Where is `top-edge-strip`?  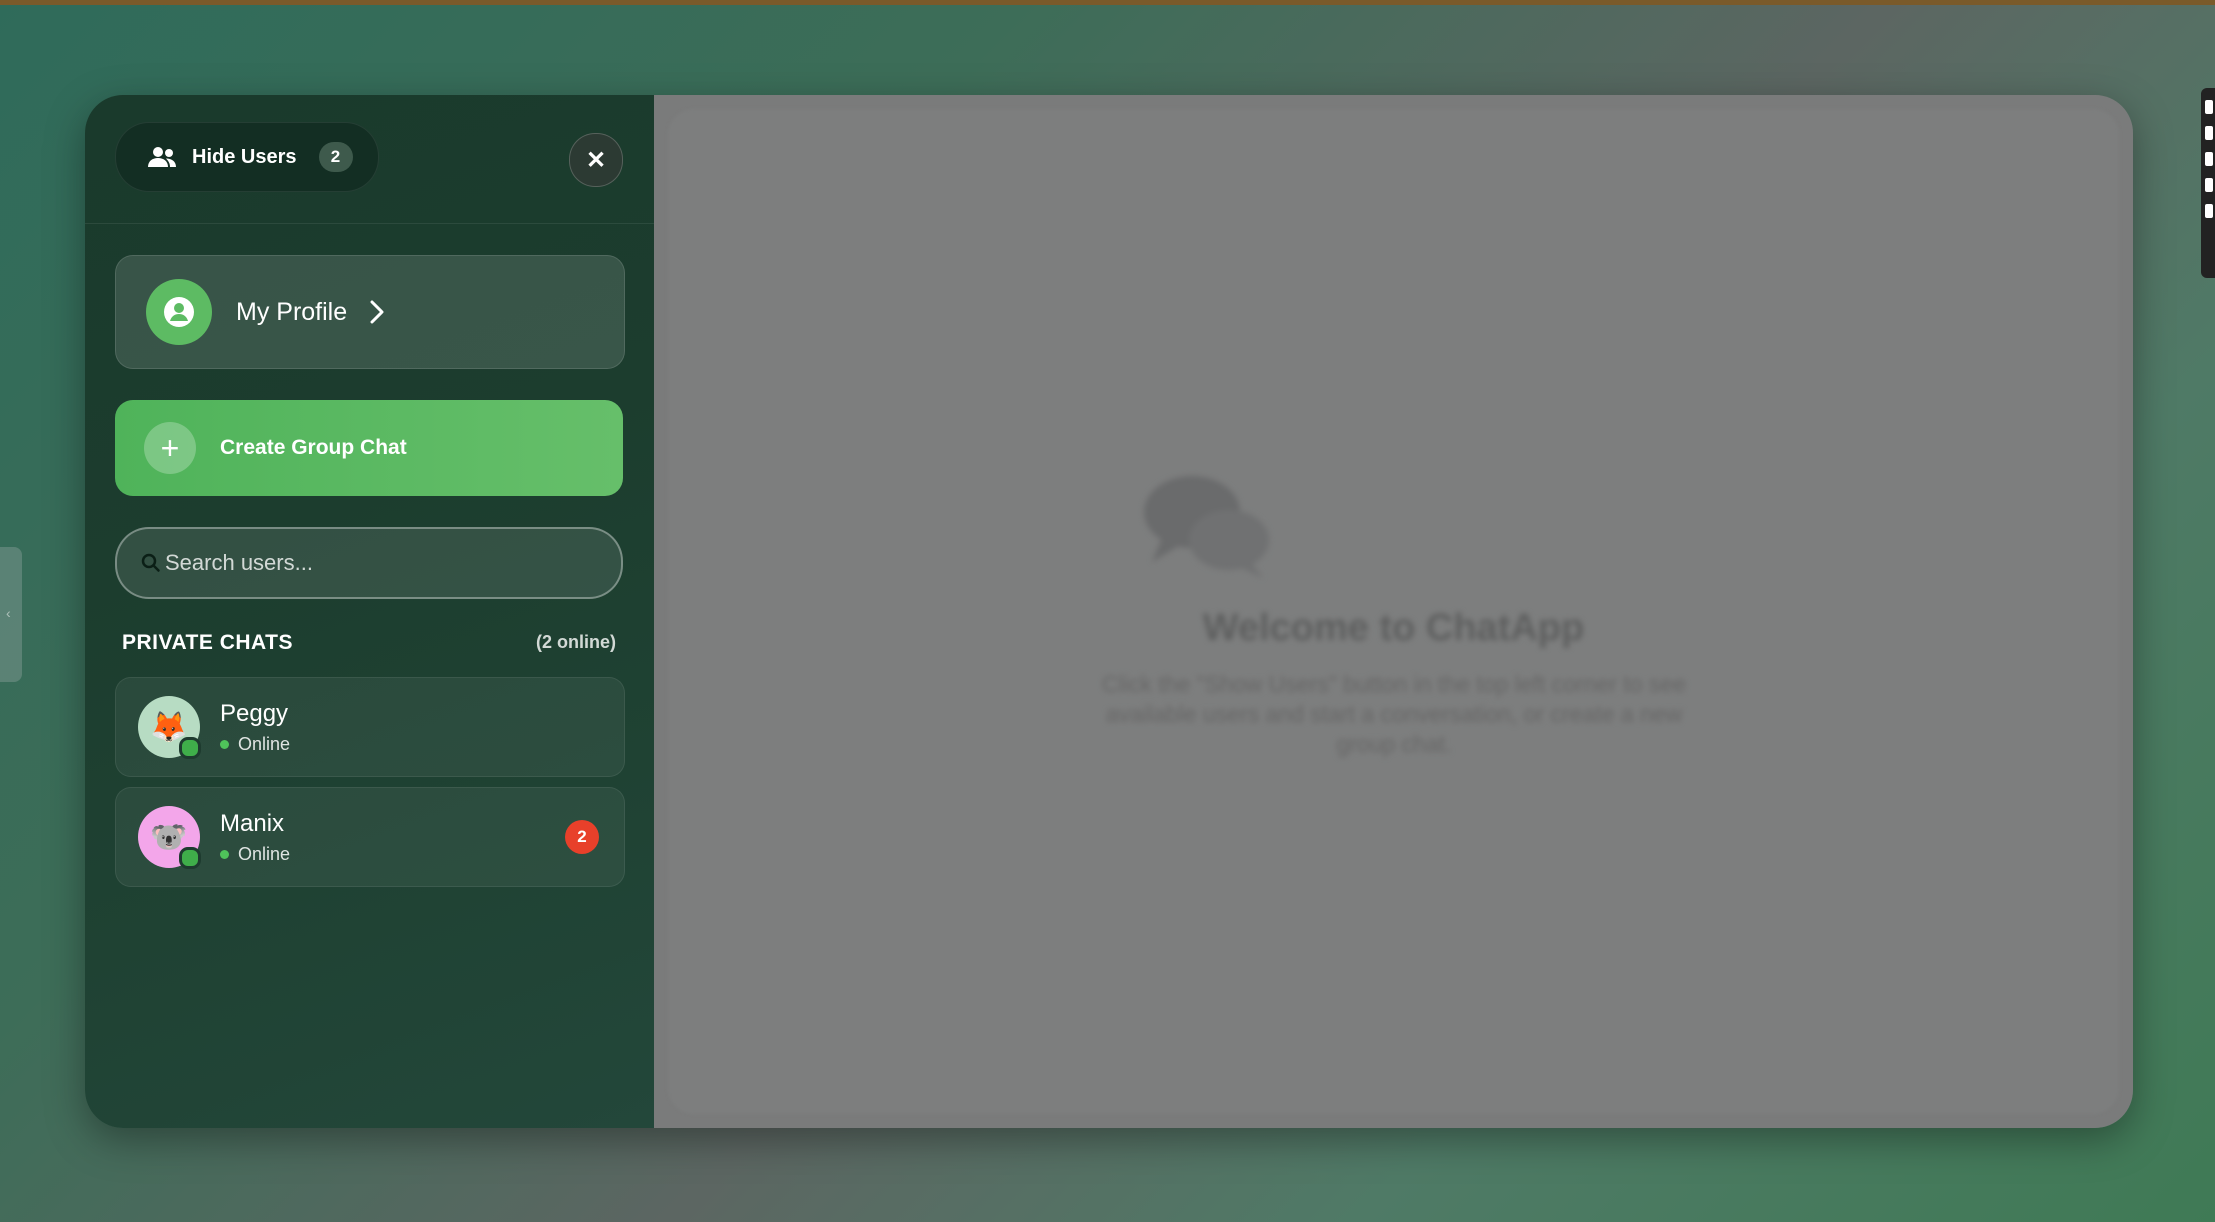
top-edge-strip is located at coordinates (1107, 2).